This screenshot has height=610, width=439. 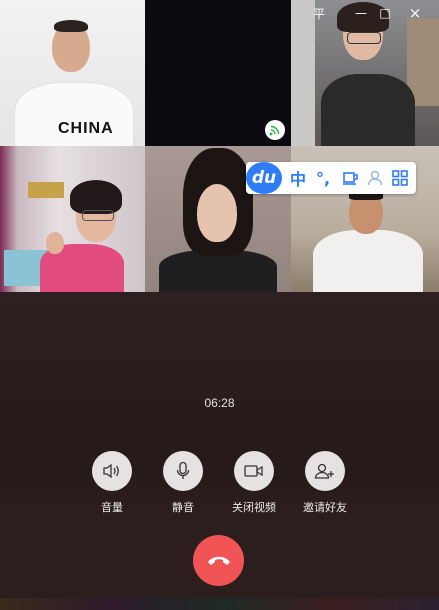 I want to click on invite-friend-label: 邀请好友, so click(x=325, y=507).